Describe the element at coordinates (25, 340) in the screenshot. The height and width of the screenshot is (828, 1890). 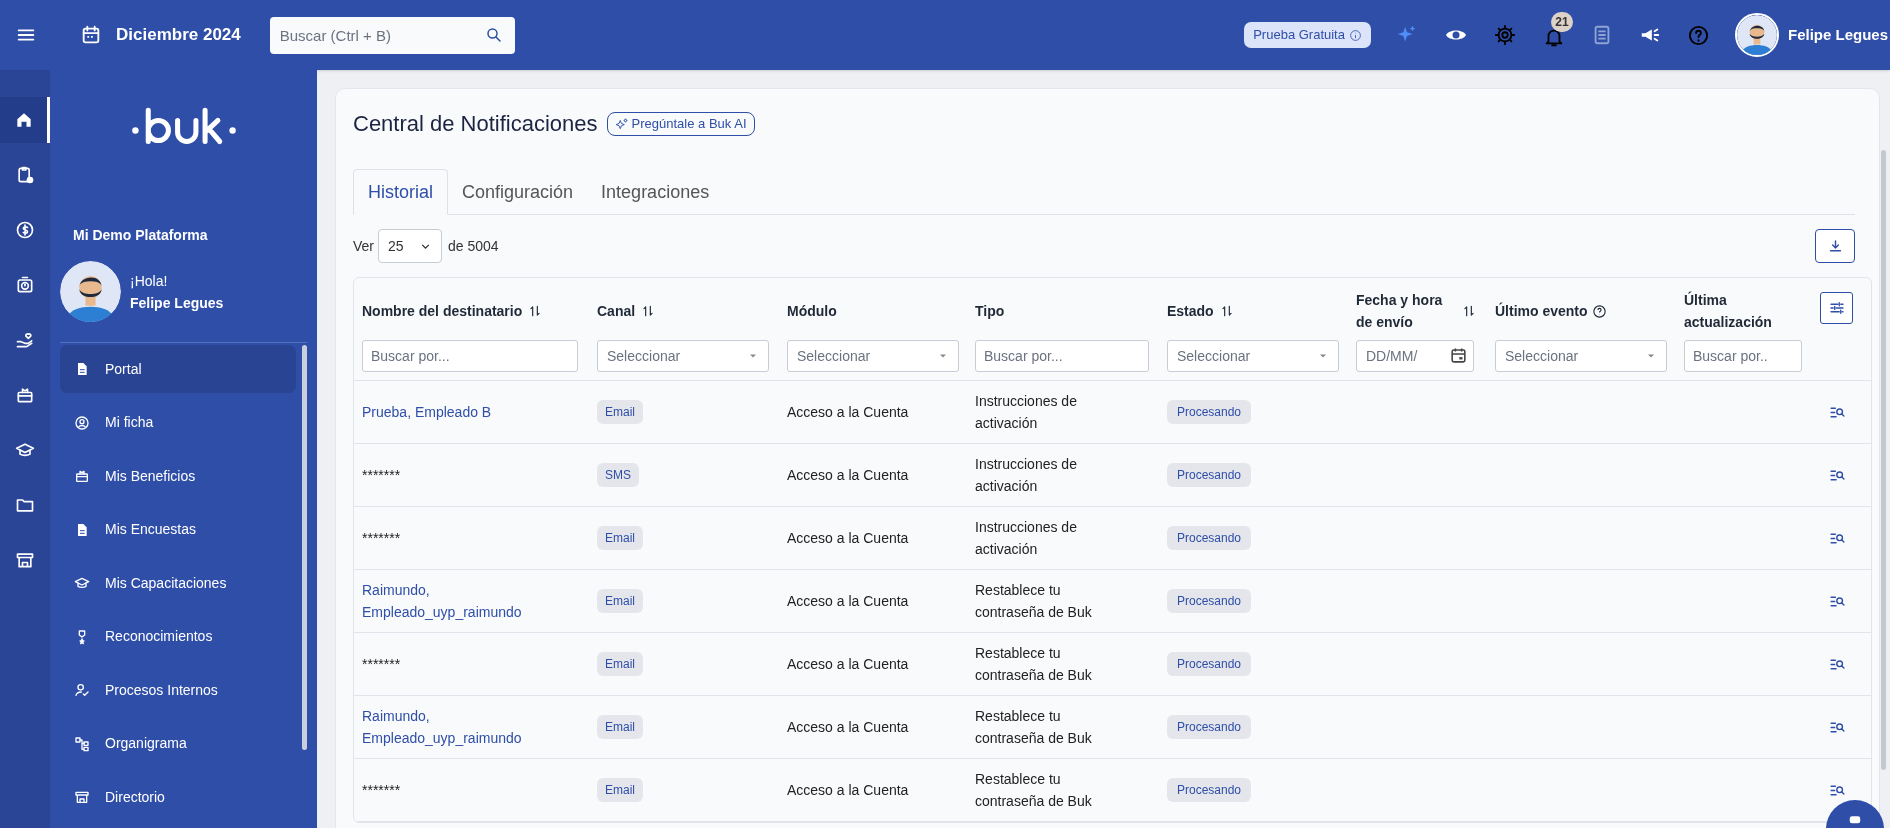
I see `hand-heart-icon` at that location.